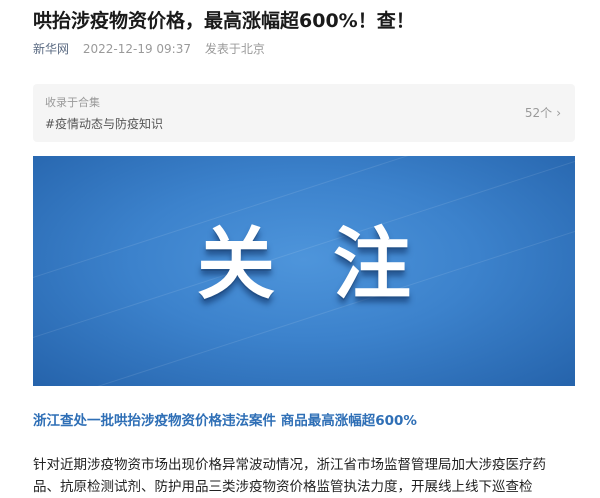  Describe the element at coordinates (283, 487) in the screenshot. I see `body-line: 品、抗原检测试剂、防护用品三类涉疫物资价格监管执法力度，开展线上线下巡查检` at that location.